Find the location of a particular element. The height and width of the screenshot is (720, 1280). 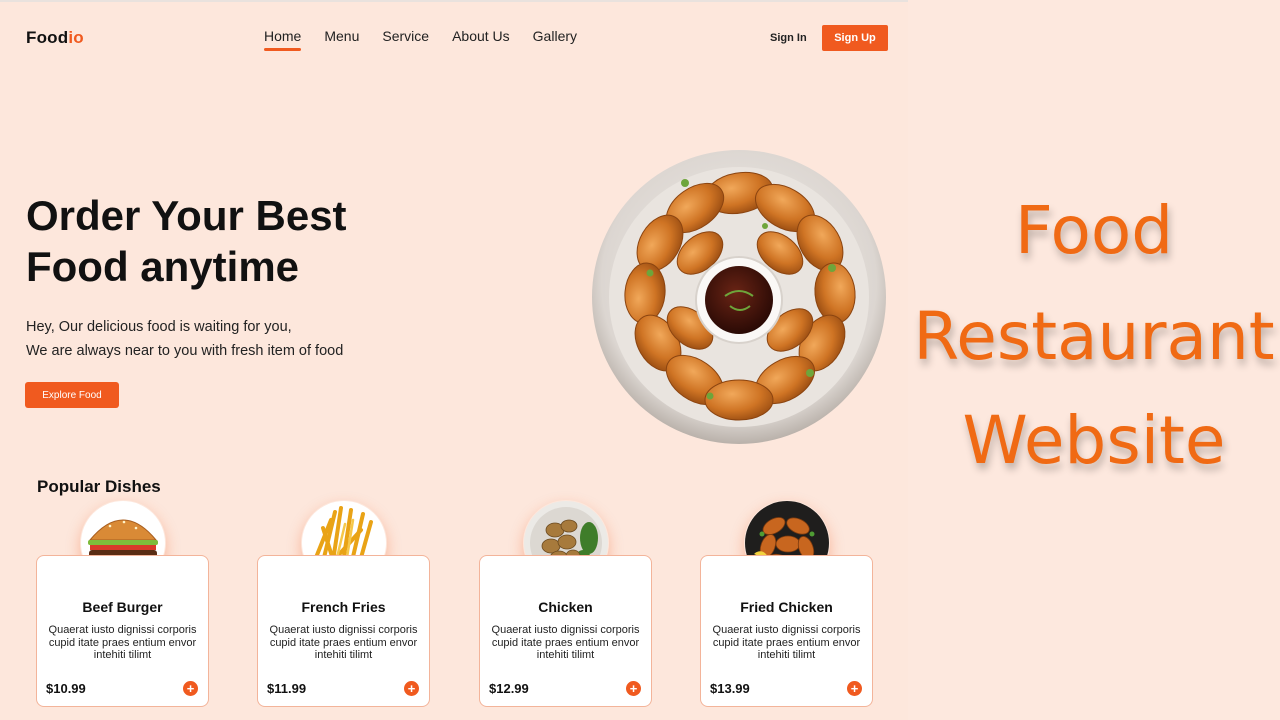

dish-name: French Fries is located at coordinates (343, 607).